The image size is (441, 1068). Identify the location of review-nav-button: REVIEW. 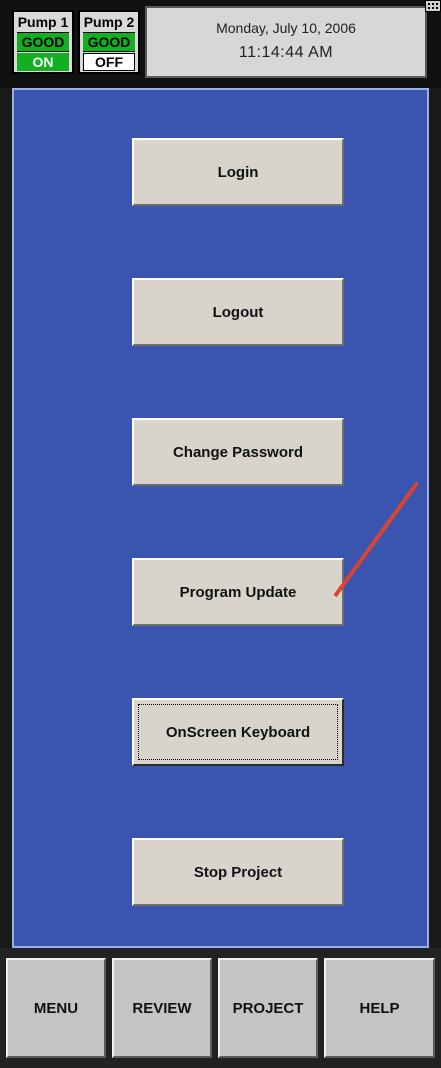
(162, 1008).